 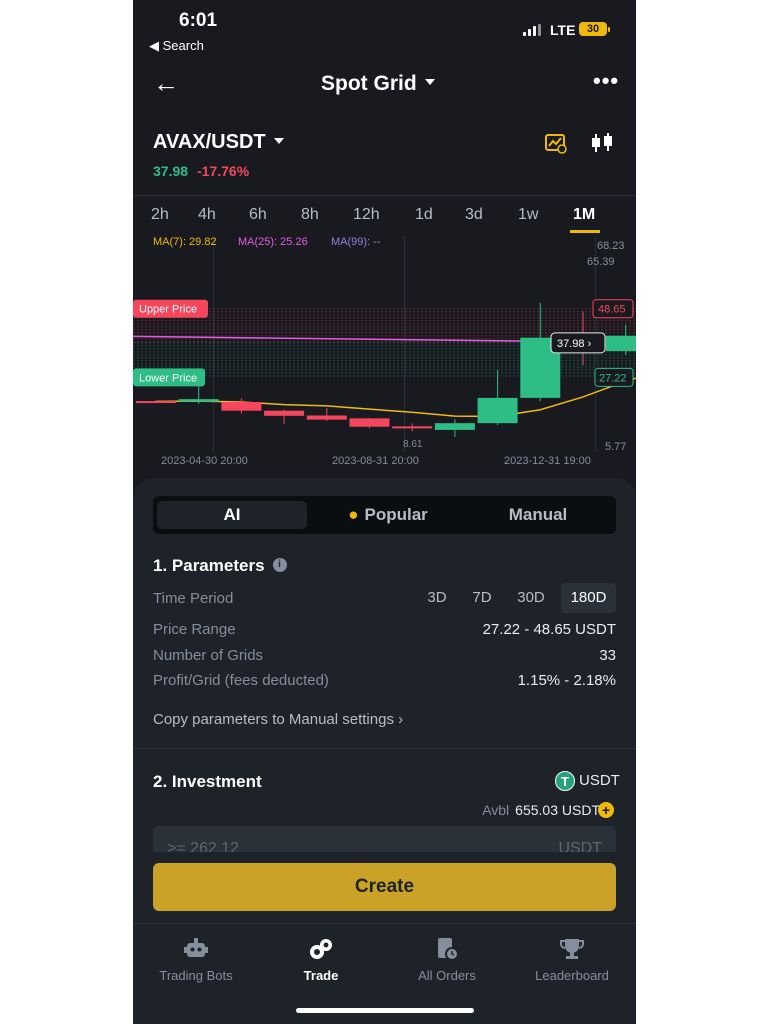 What do you see at coordinates (204, 461) in the screenshot?
I see `x-tick-label: 2023-04-30 20:00` at bounding box center [204, 461].